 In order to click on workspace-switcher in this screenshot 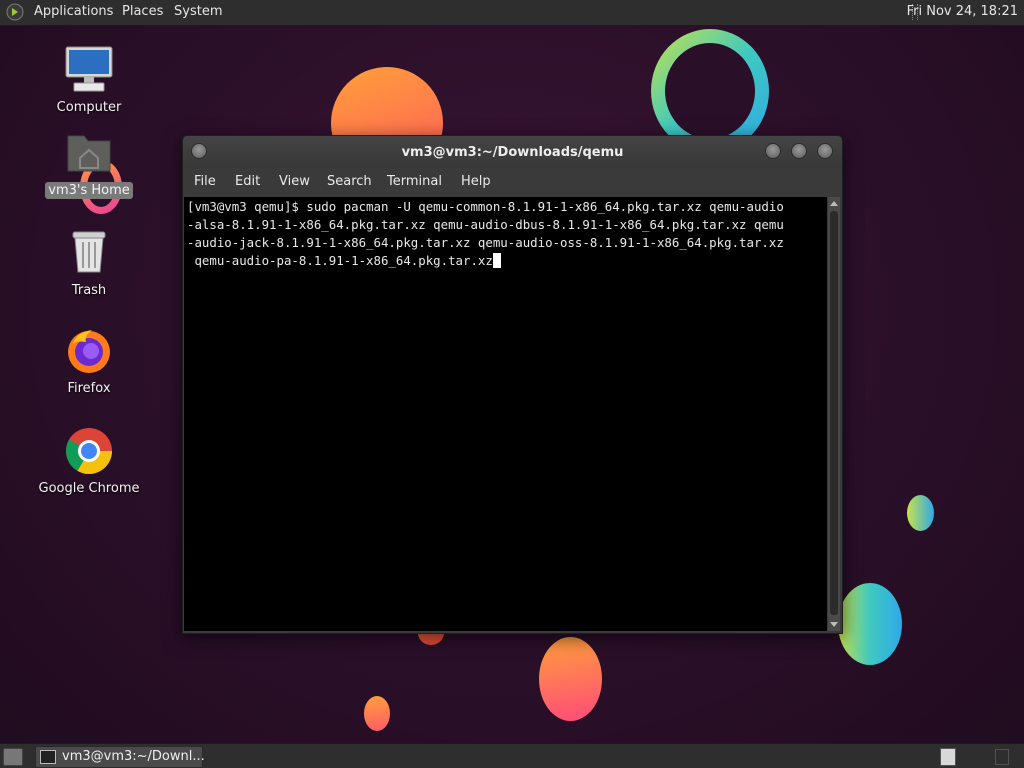, I will do `click(948, 757)`.